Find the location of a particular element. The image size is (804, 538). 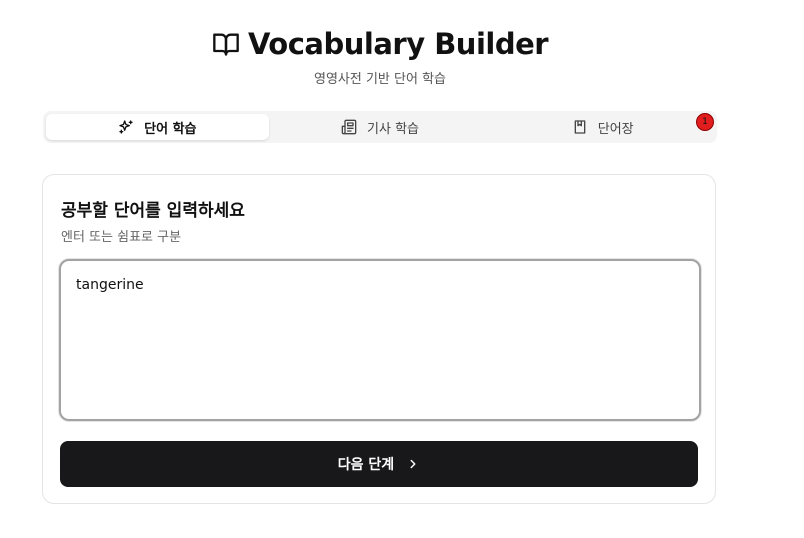

tab-label: 단어장 is located at coordinates (615, 129).